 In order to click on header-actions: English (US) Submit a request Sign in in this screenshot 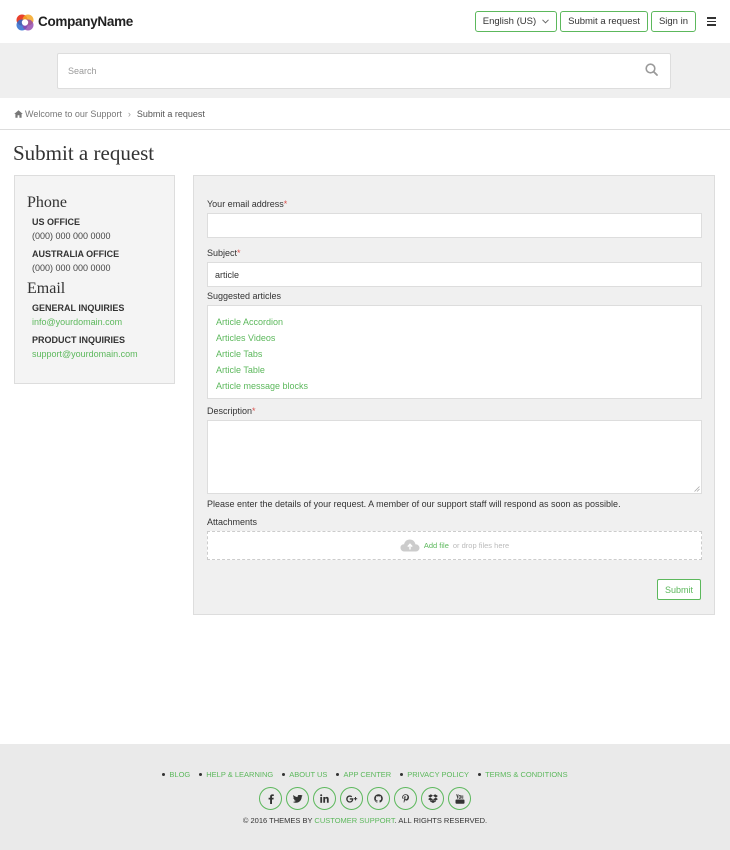, I will do `click(595, 21)`.